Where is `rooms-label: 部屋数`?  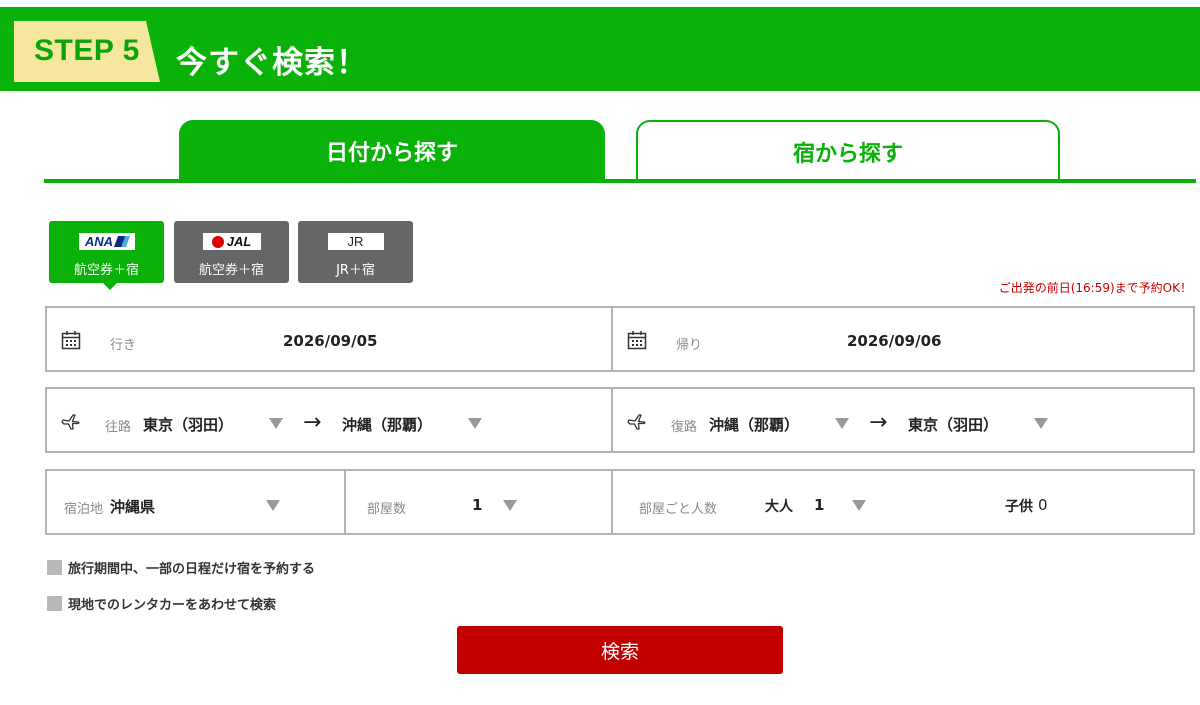
rooms-label: 部屋数 is located at coordinates (387, 509).